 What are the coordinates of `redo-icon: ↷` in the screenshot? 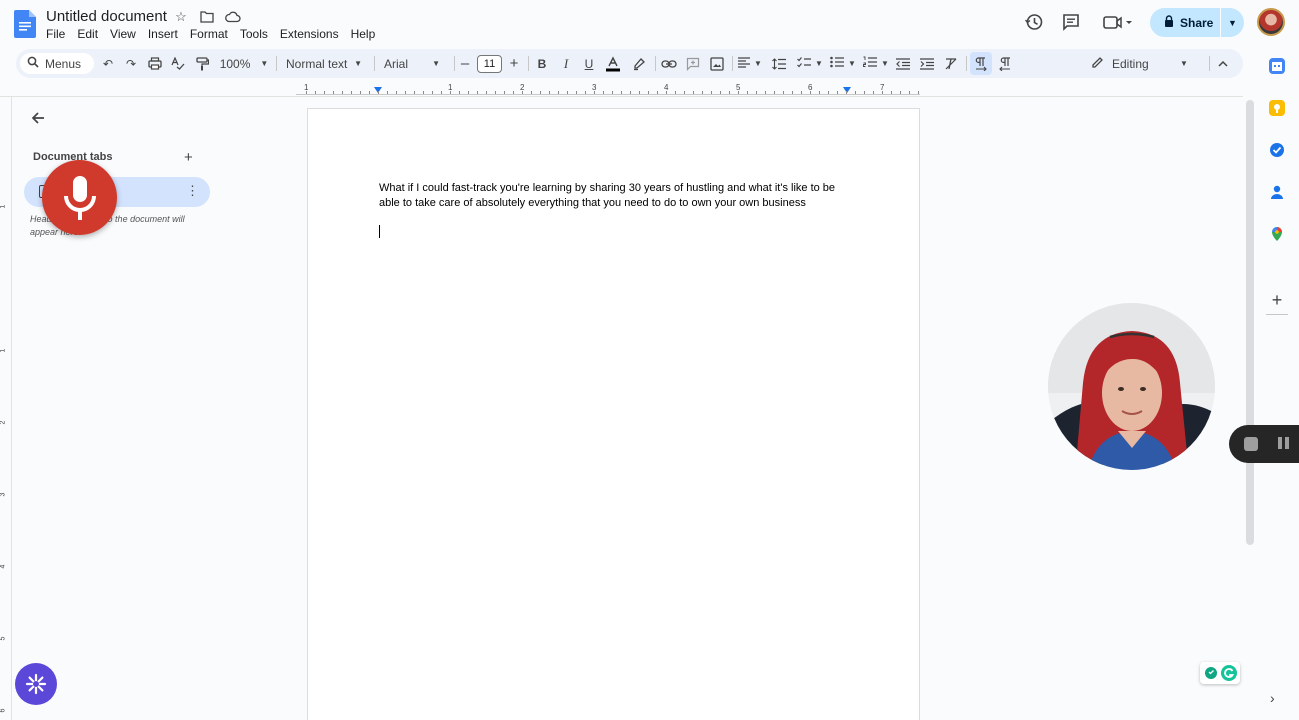 It's located at (131, 63).